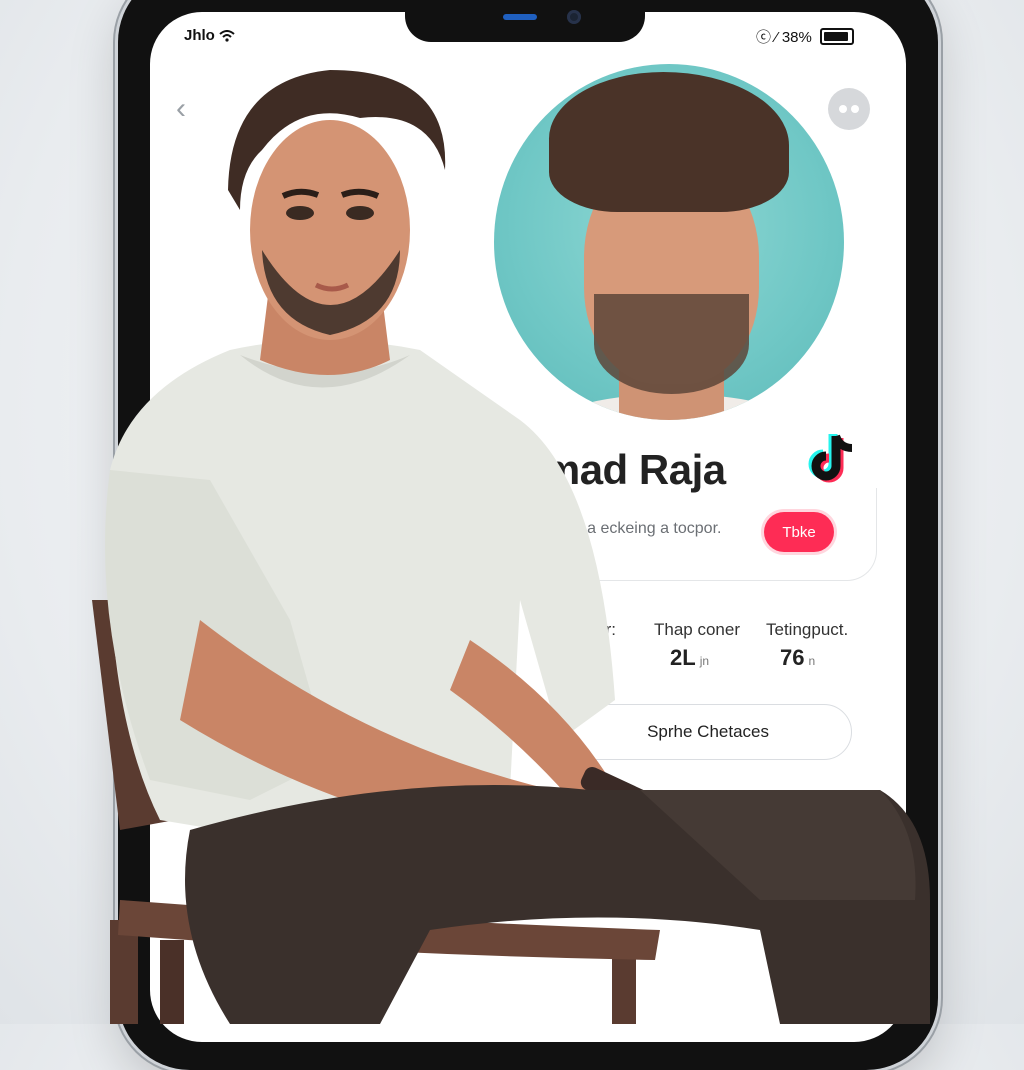 The image size is (1024, 1070). What do you see at coordinates (623, 469) in the screenshot?
I see `profile-name: amad Raja` at bounding box center [623, 469].